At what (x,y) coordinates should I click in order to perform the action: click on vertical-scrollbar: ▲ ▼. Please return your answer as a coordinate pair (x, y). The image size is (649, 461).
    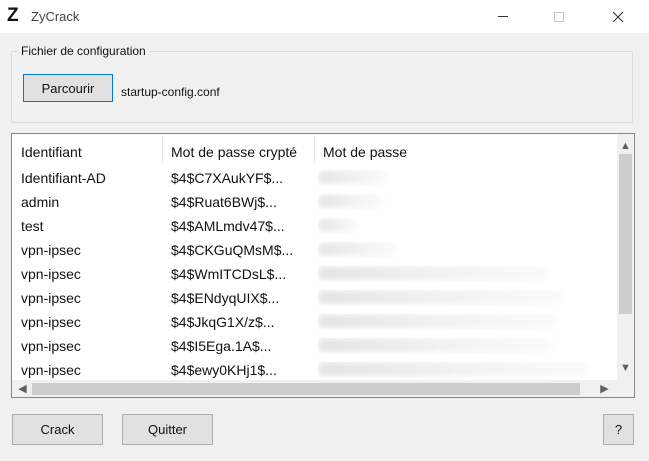
    Looking at the image, I should click on (625, 257).